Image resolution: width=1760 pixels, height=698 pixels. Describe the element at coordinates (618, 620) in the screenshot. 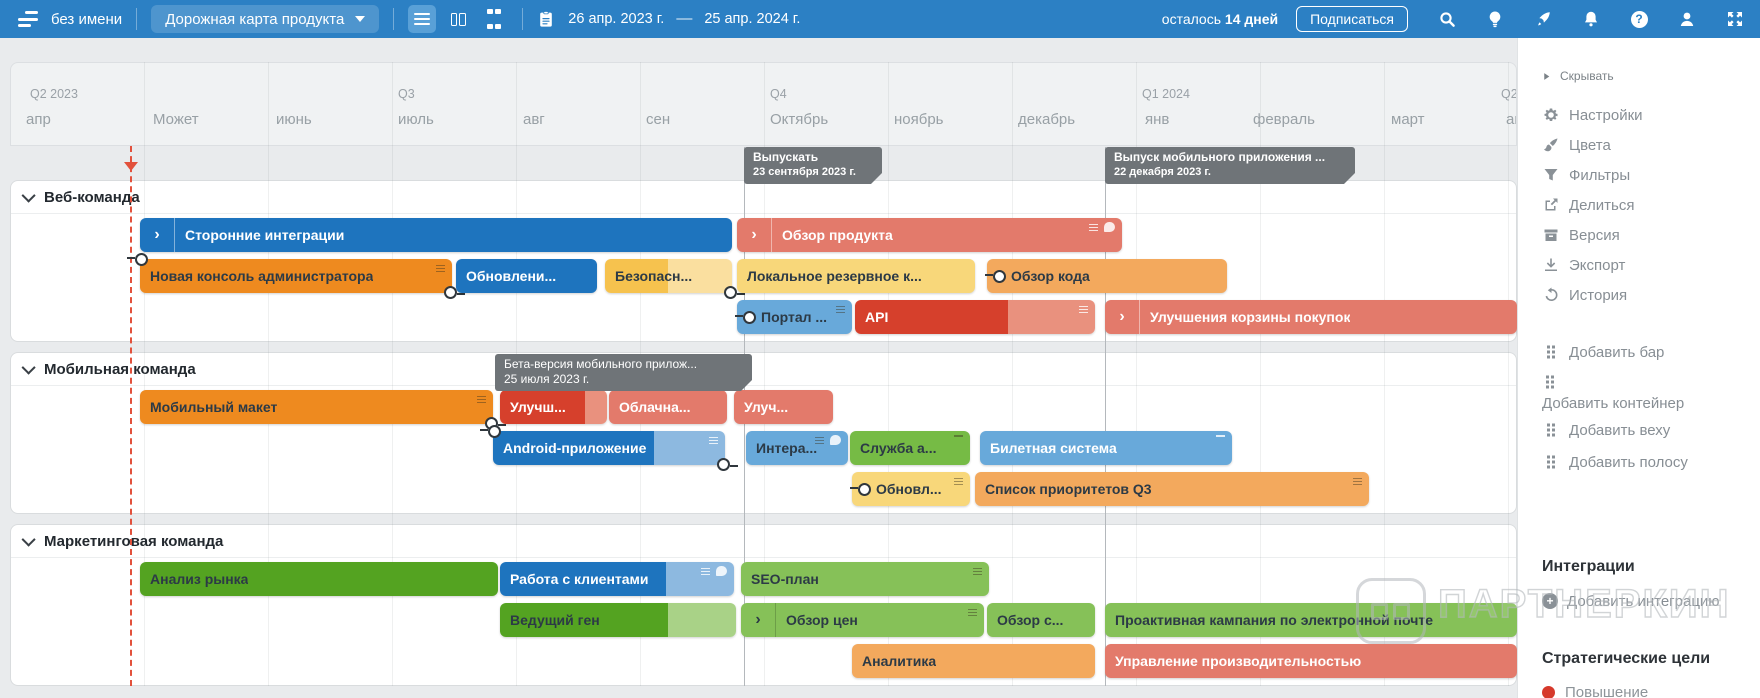

I see `roadmap-bar: Ведущий ген` at that location.